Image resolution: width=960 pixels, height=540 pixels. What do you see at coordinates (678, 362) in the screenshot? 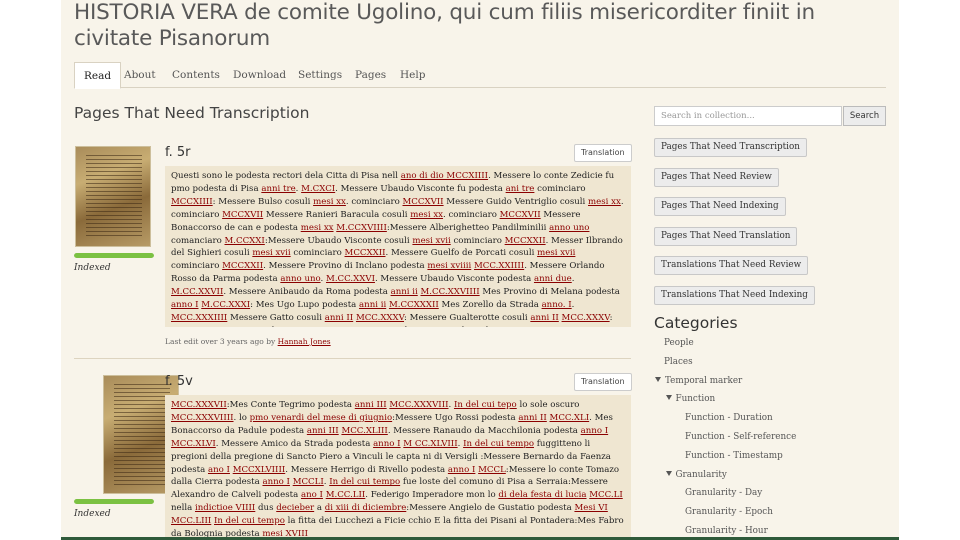
I see `category-item: Places` at bounding box center [678, 362].